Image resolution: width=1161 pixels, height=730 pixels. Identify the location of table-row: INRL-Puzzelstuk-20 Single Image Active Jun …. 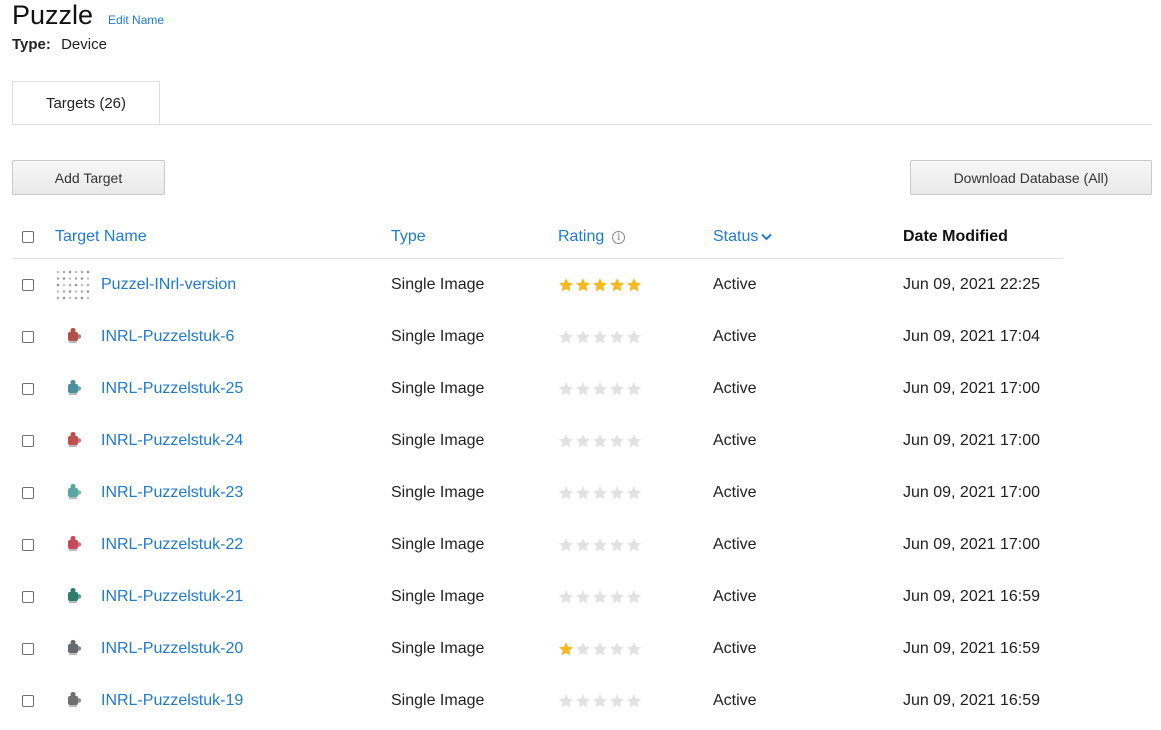
(537, 649).